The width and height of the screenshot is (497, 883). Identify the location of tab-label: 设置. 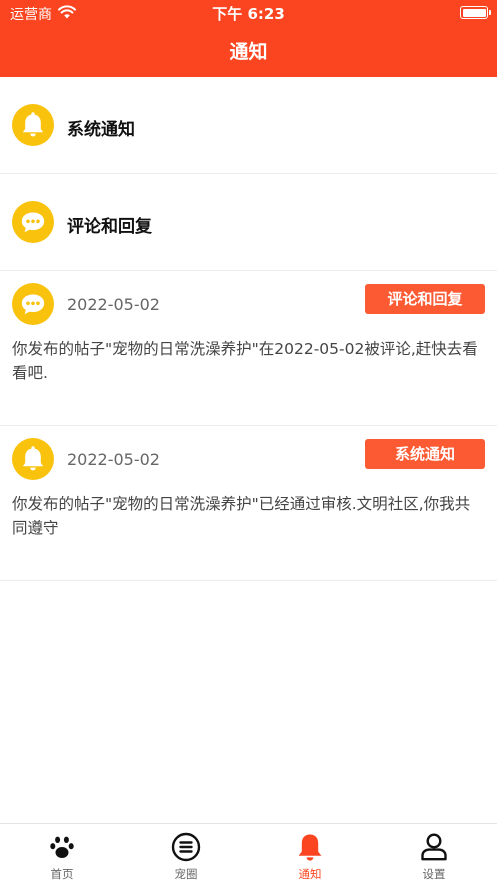
(434, 874).